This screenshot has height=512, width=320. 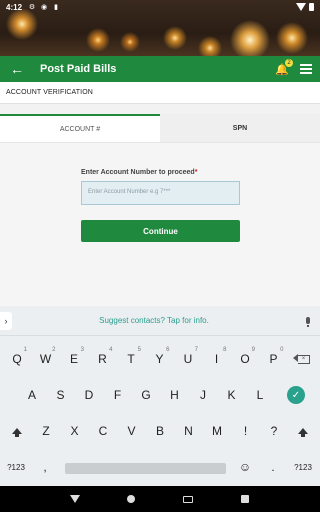 I want to click on key-hint: 1, so click(x=25, y=350).